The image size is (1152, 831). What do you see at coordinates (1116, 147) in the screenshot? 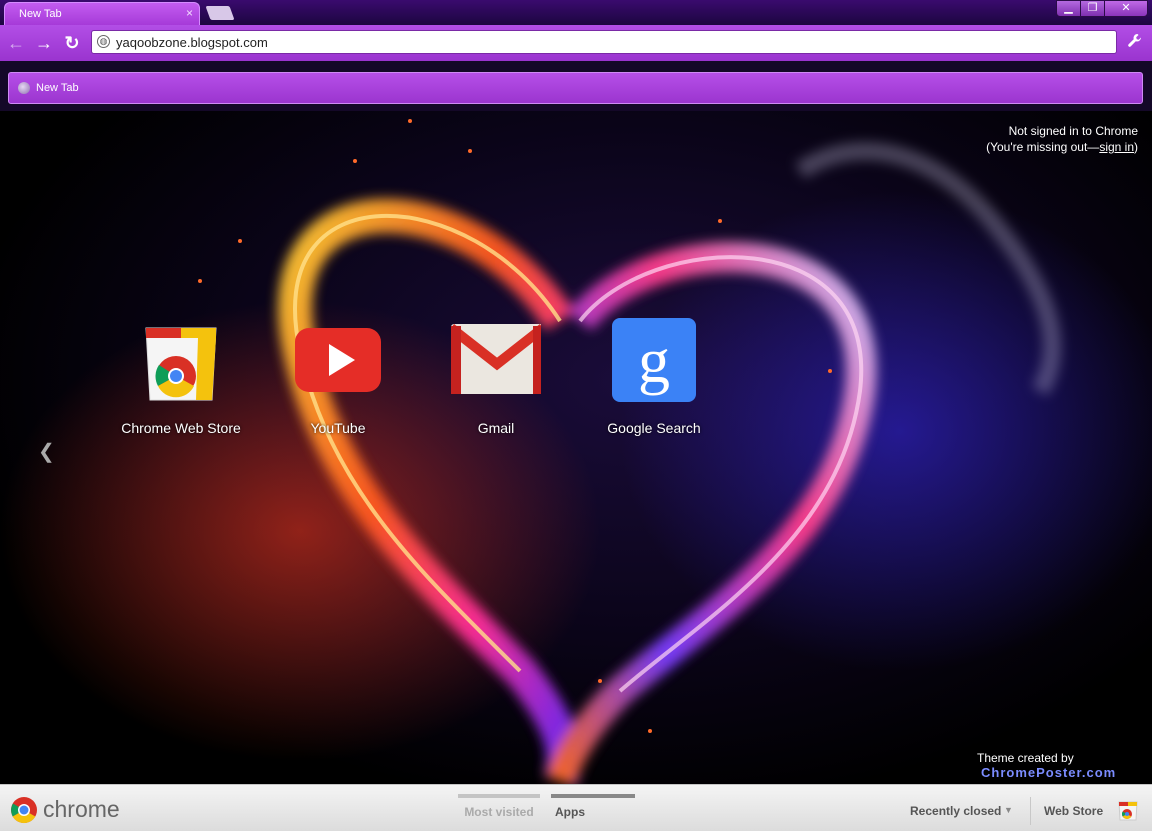
I see `signin-link: sign in` at bounding box center [1116, 147].